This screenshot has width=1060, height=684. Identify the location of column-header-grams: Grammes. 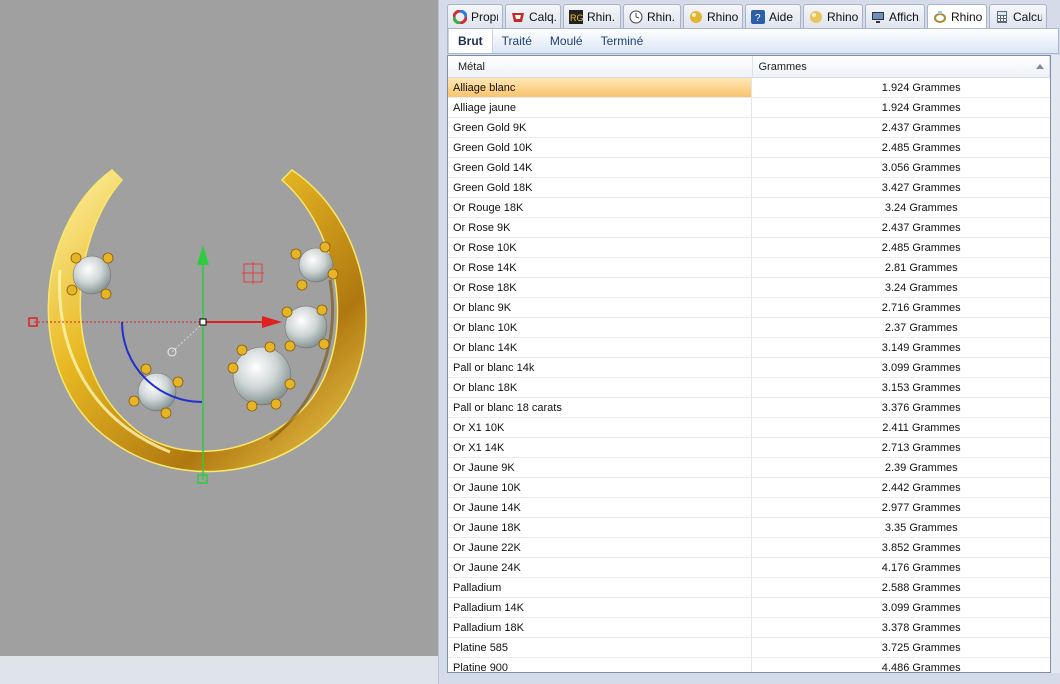
(901, 67).